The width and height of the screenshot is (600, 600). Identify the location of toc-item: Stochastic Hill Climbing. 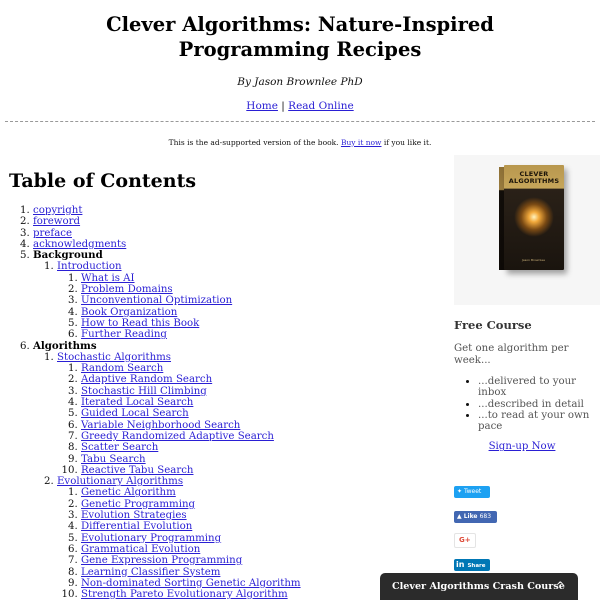
(260, 391).